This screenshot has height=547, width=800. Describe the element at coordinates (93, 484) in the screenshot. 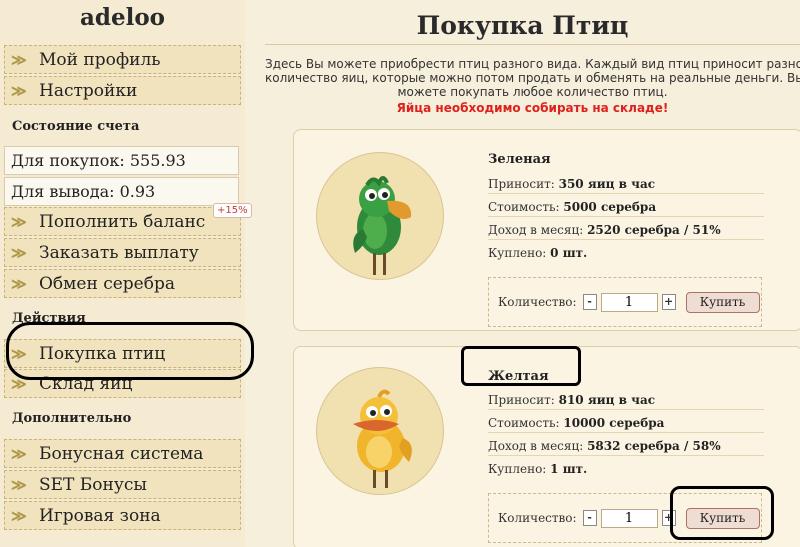

I see `menu-item-label: SET Бонусы` at that location.